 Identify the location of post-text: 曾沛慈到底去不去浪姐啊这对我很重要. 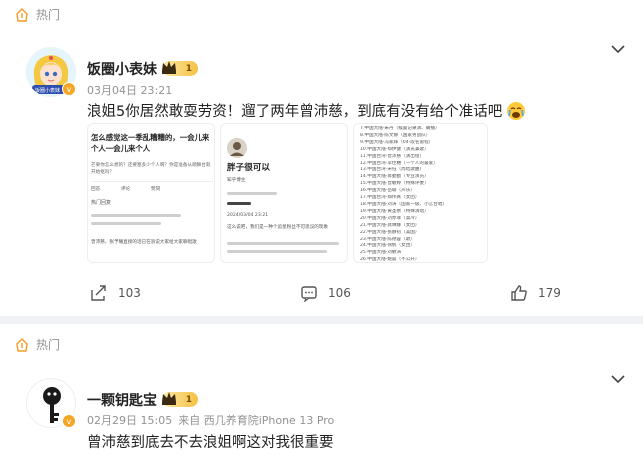
(210, 443).